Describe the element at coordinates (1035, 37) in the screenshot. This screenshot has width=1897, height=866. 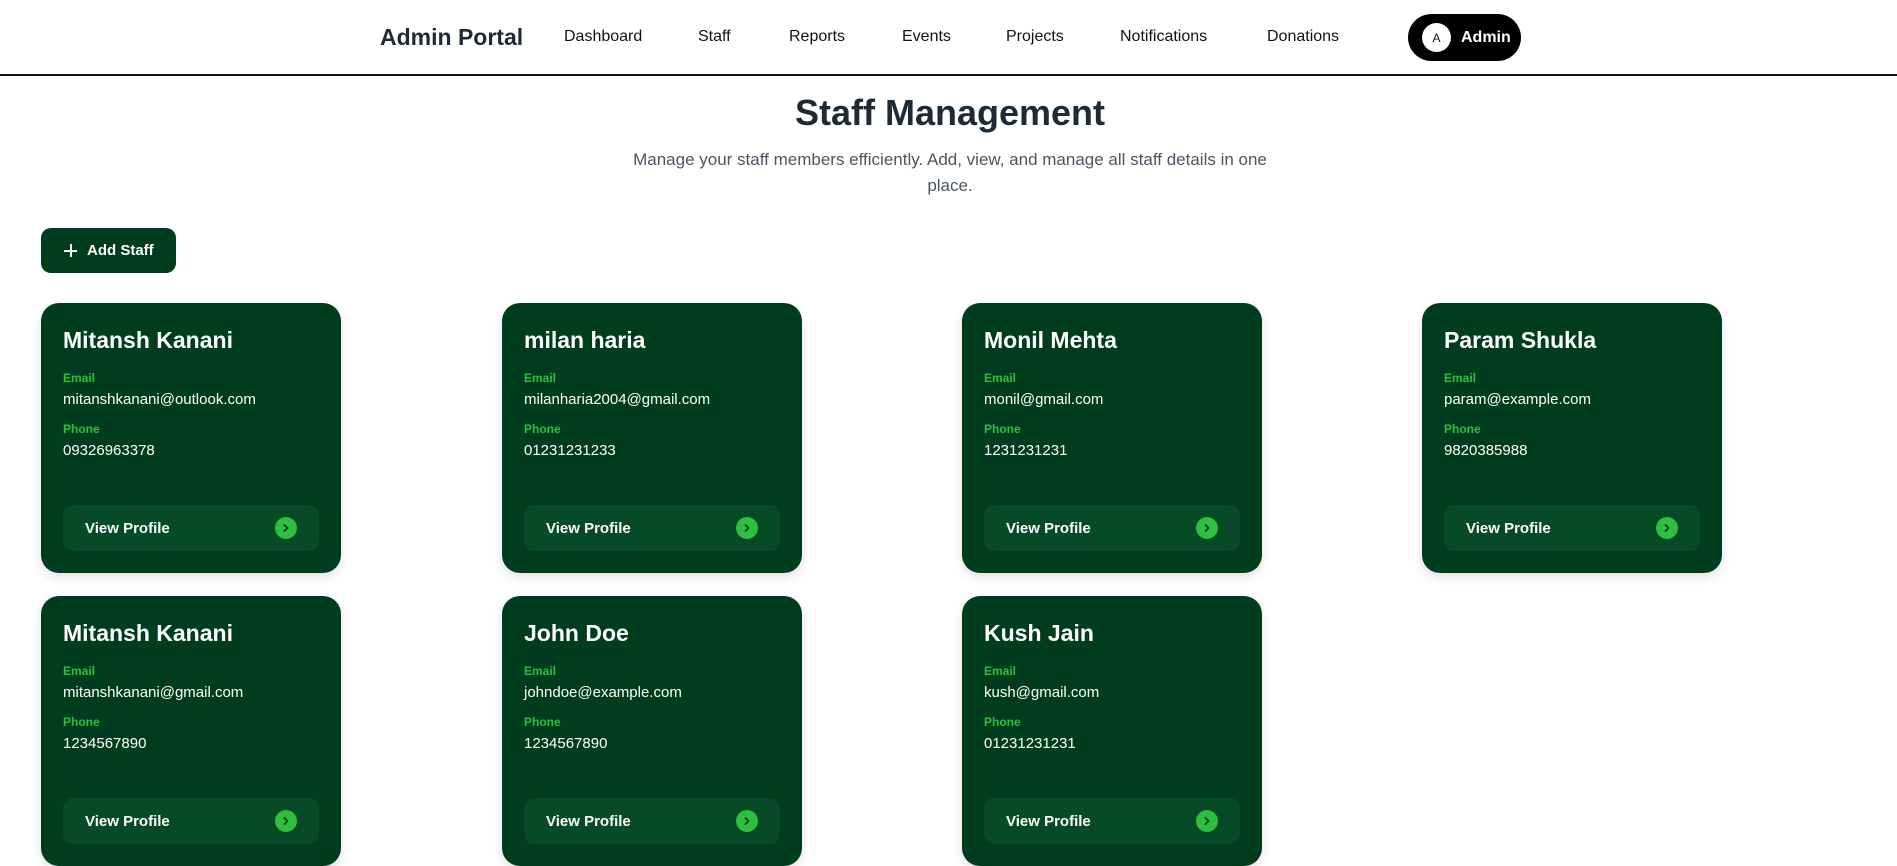
I see `nav-link-projects: Projects` at that location.